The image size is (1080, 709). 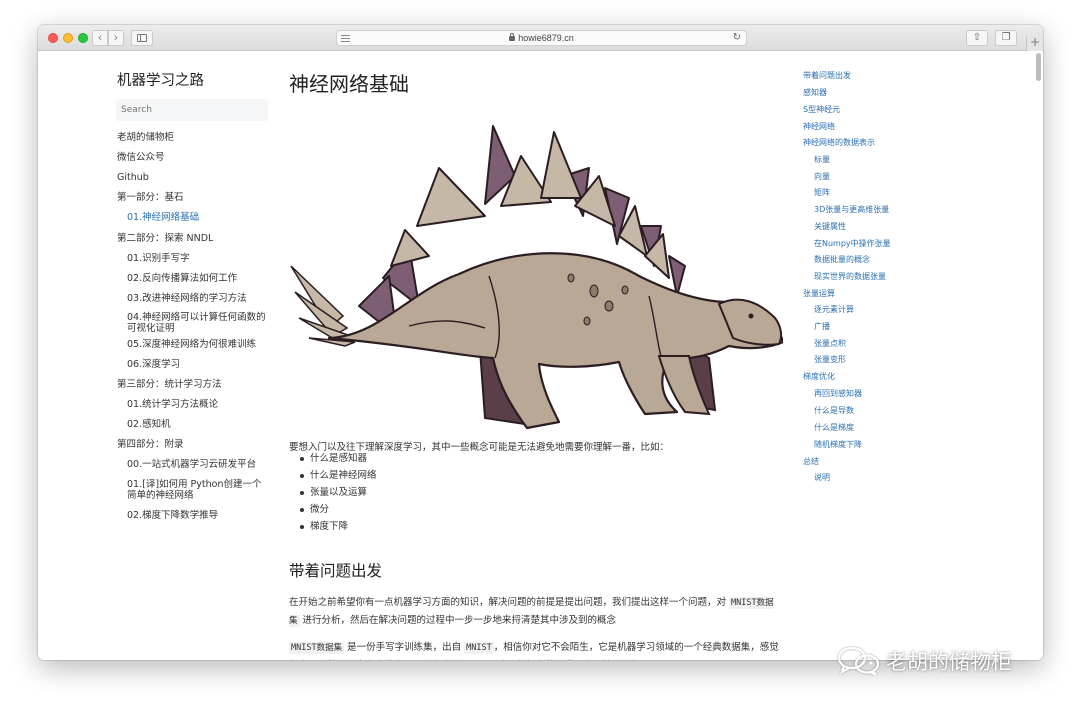 I want to click on toc-item: 张量点积, so click(x=830, y=344).